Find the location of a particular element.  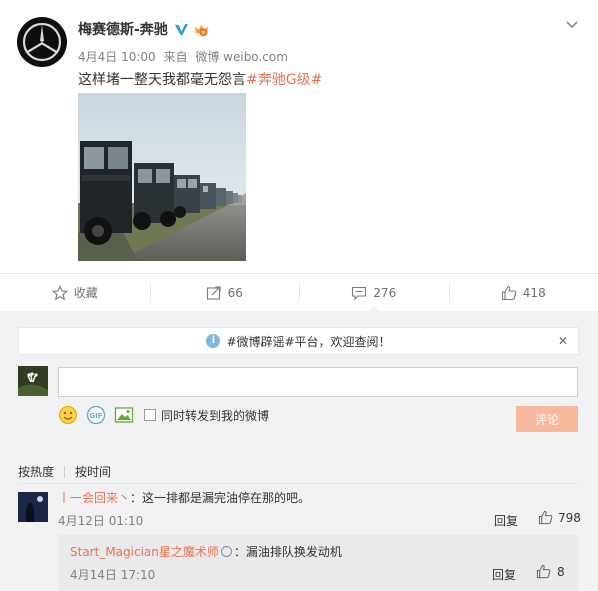

like-button: 418 is located at coordinates (523, 292).